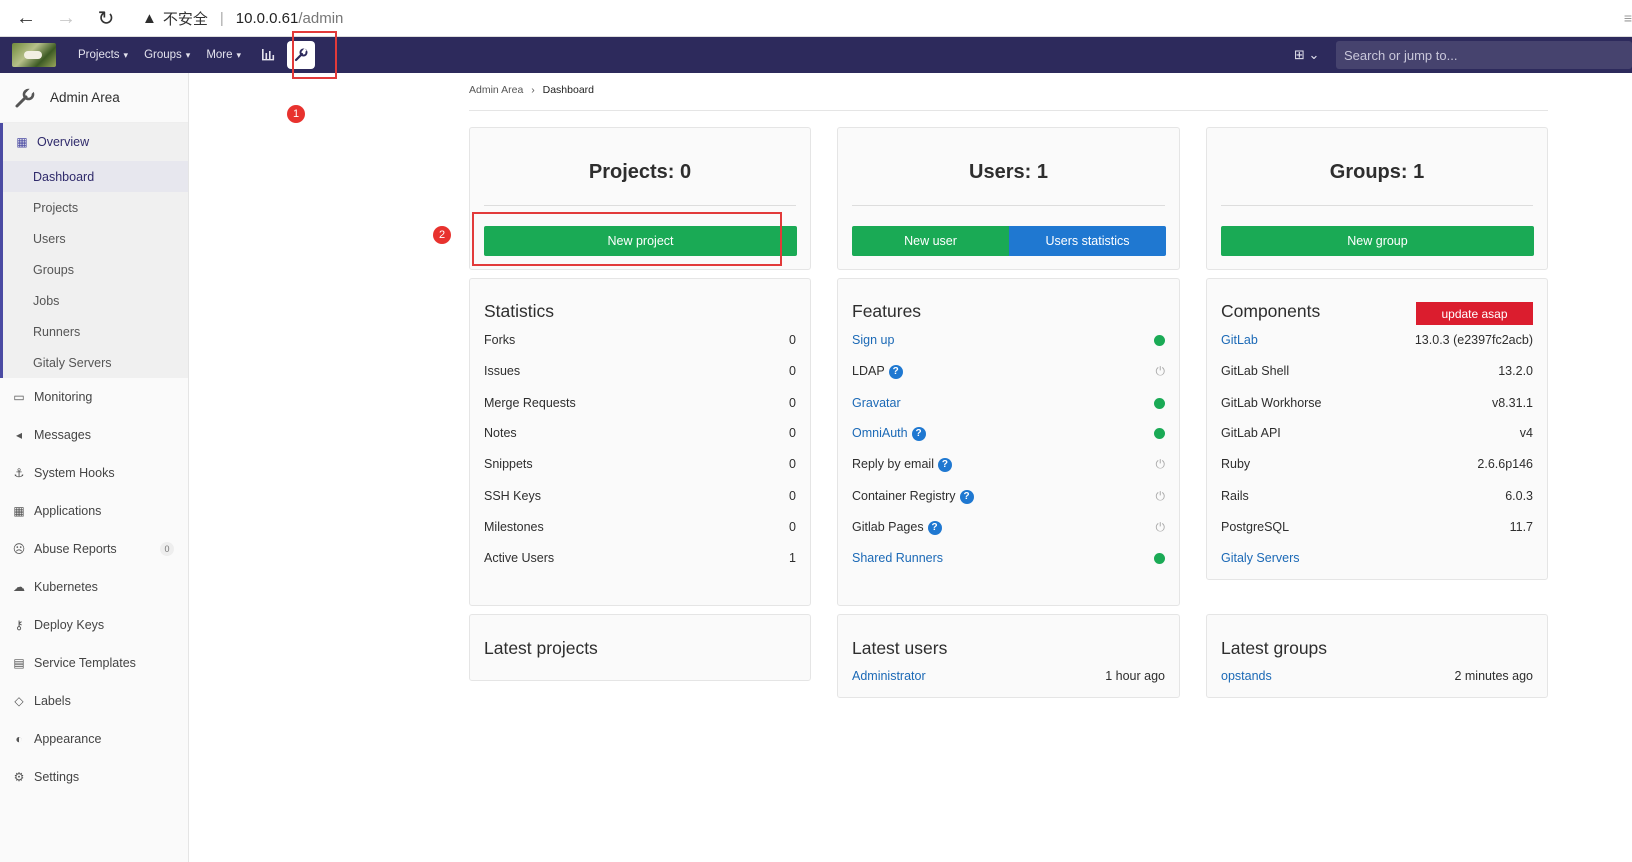 The image size is (1632, 862). Describe the element at coordinates (816, 55) in the screenshot. I see `gitlab-header: Projects ▾ Groups ▾ More ▾ ⊞ ⌄` at that location.